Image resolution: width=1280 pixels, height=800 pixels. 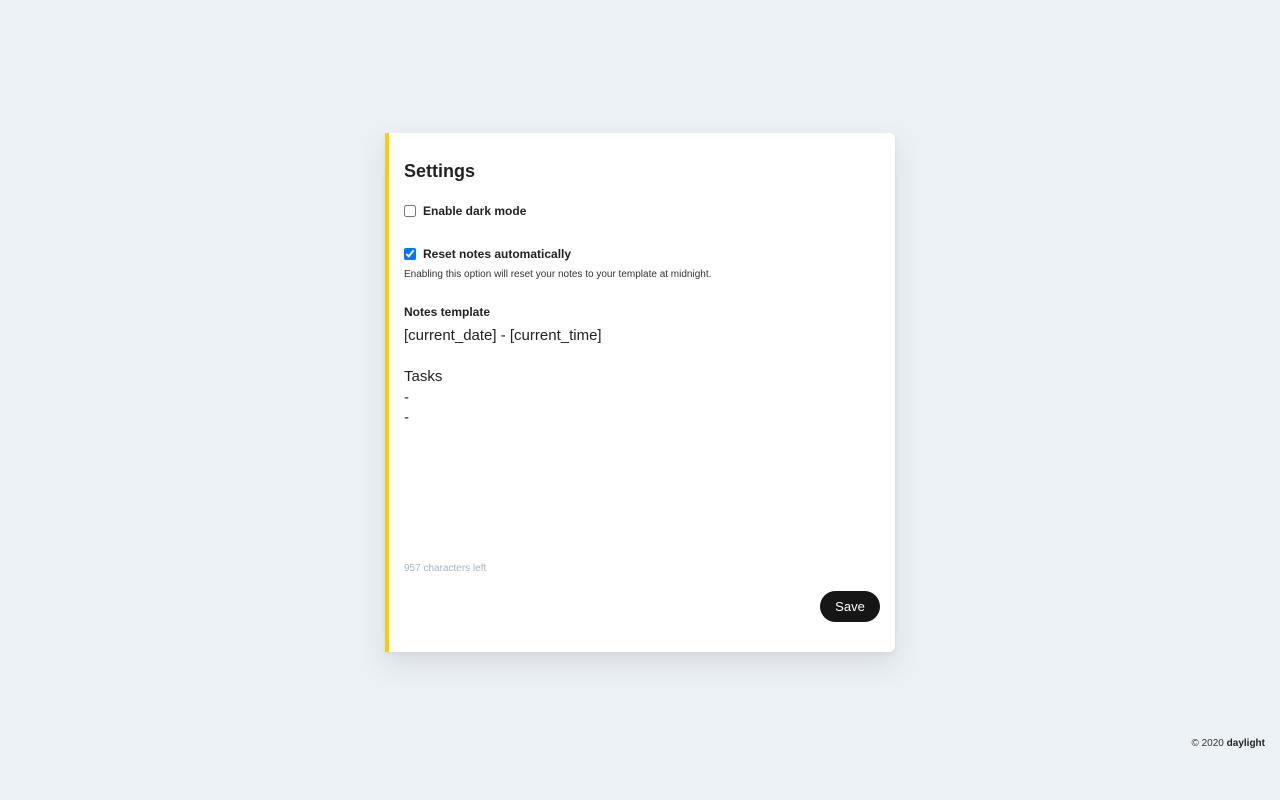 I want to click on save-button: Save, so click(x=850, y=606).